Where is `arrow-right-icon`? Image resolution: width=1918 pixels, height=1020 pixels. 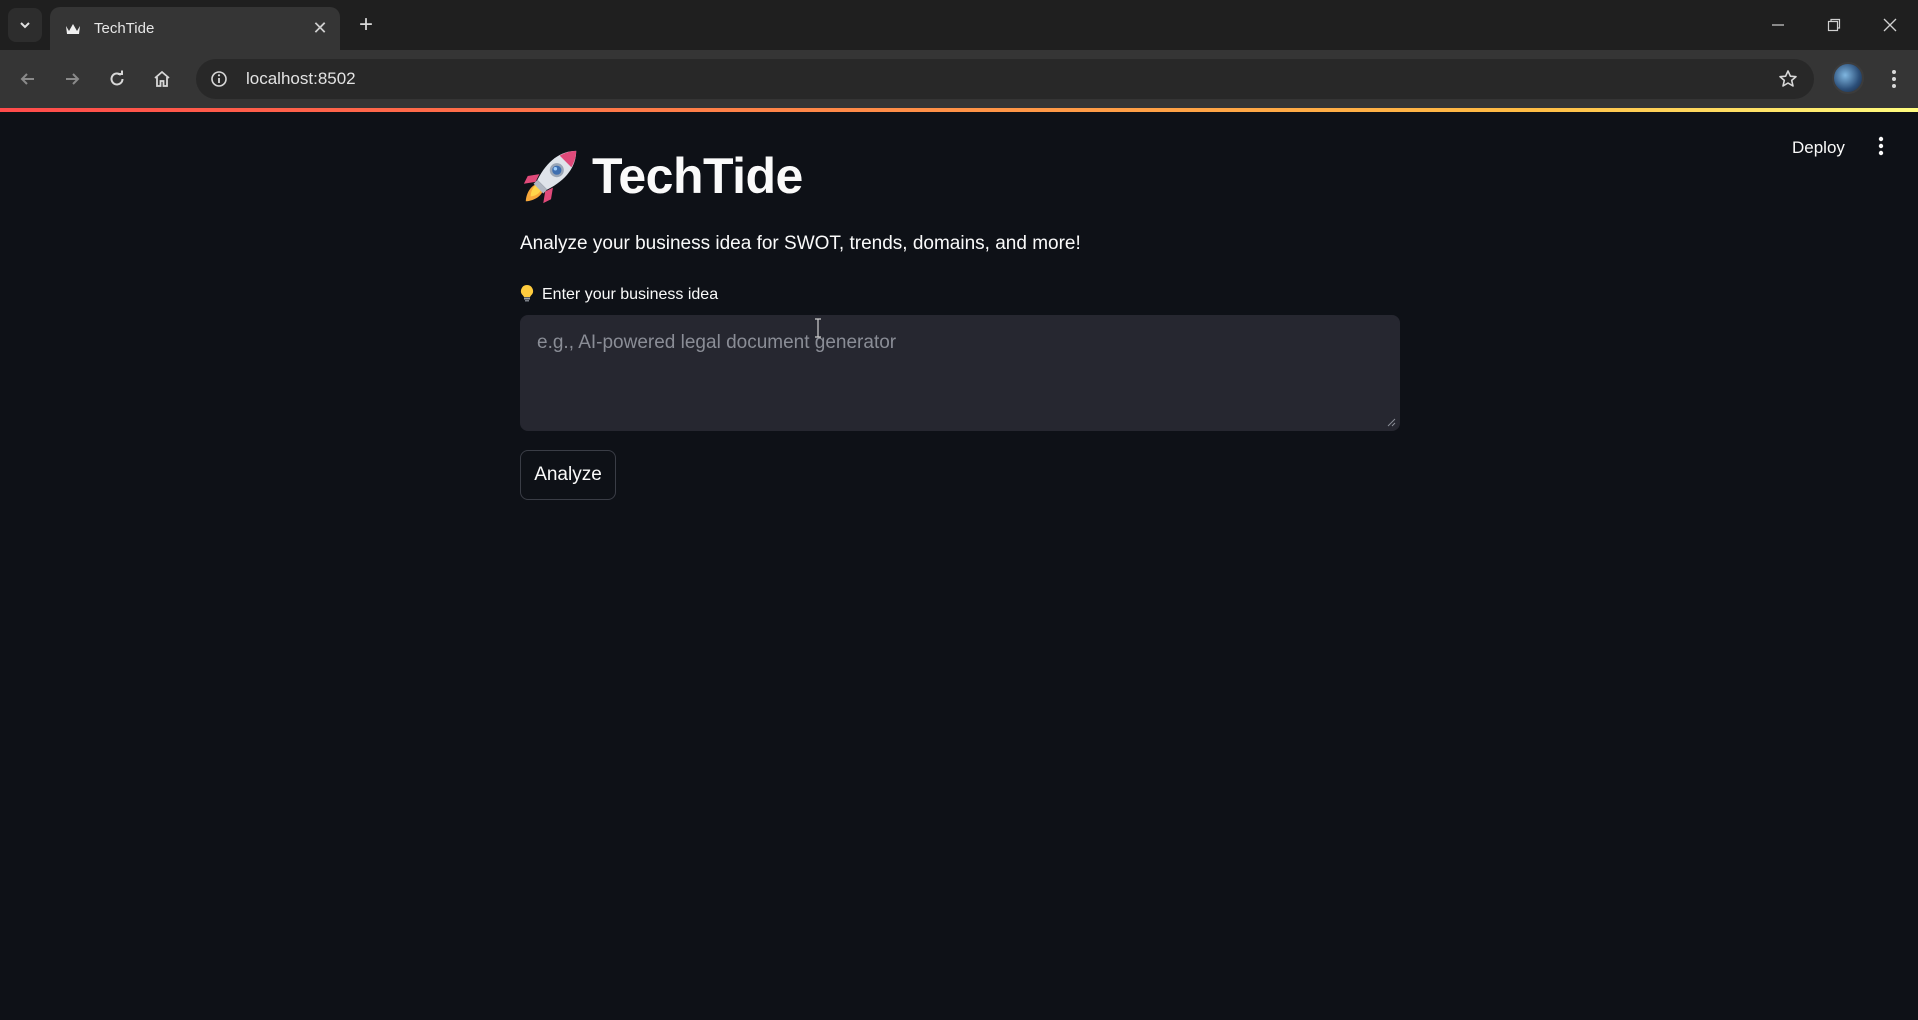 arrow-right-icon is located at coordinates (73, 79).